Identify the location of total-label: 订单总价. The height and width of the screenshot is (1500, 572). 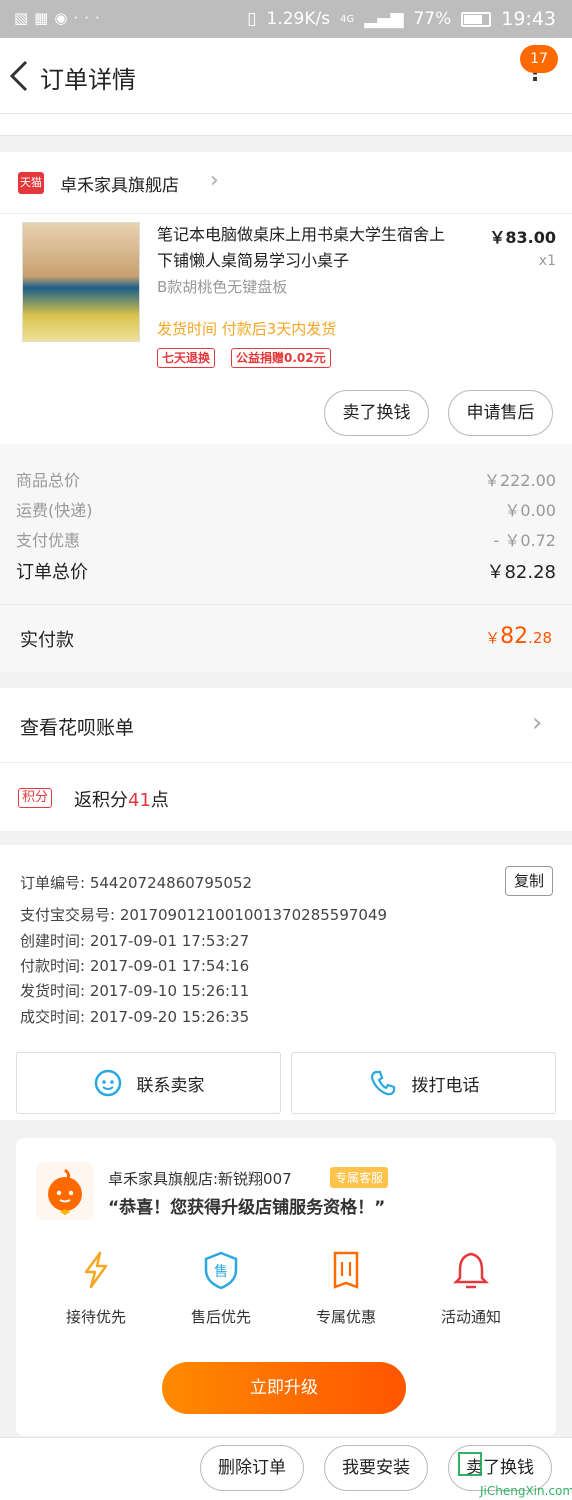
(52, 572).